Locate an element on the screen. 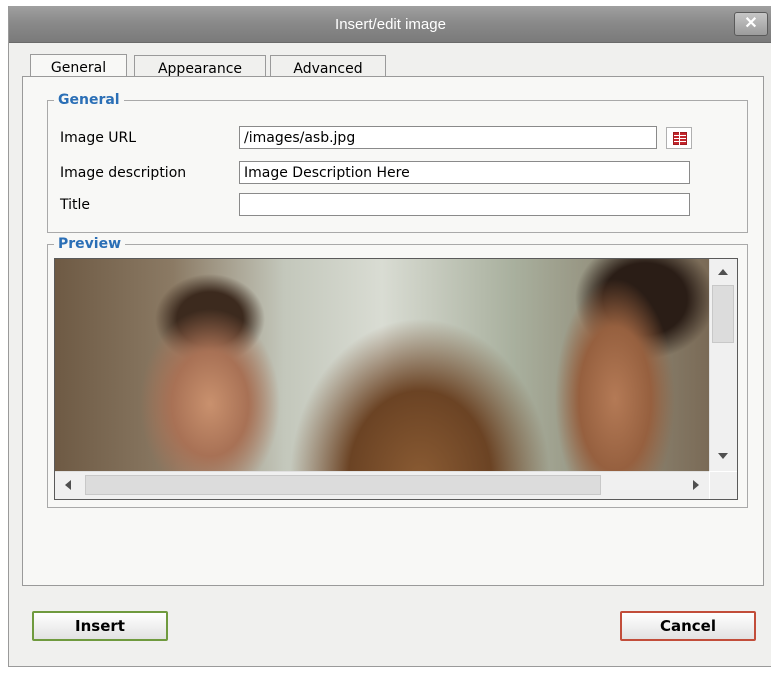 The height and width of the screenshot is (673, 771). dialog-title: Insert/edit image is located at coordinates (390, 24).